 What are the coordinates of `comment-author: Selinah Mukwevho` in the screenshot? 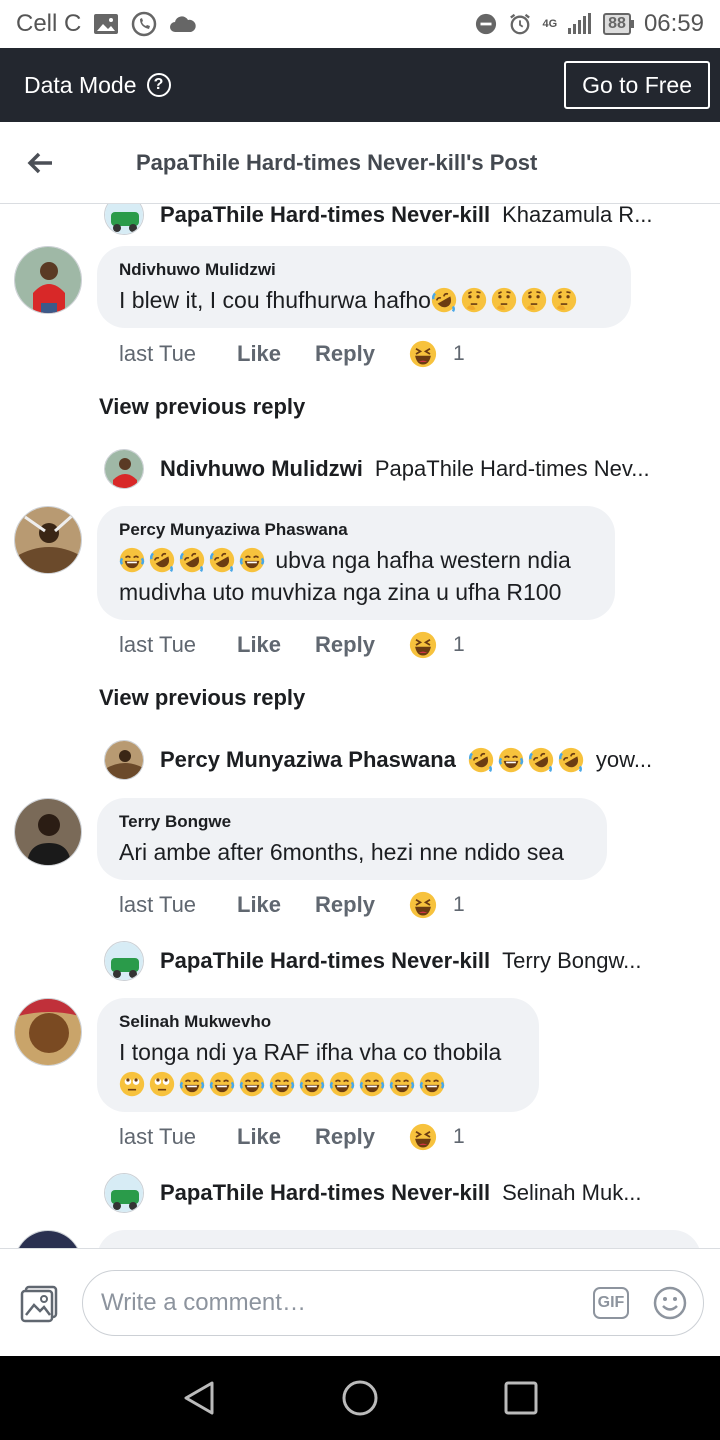 It's located at (318, 1022).